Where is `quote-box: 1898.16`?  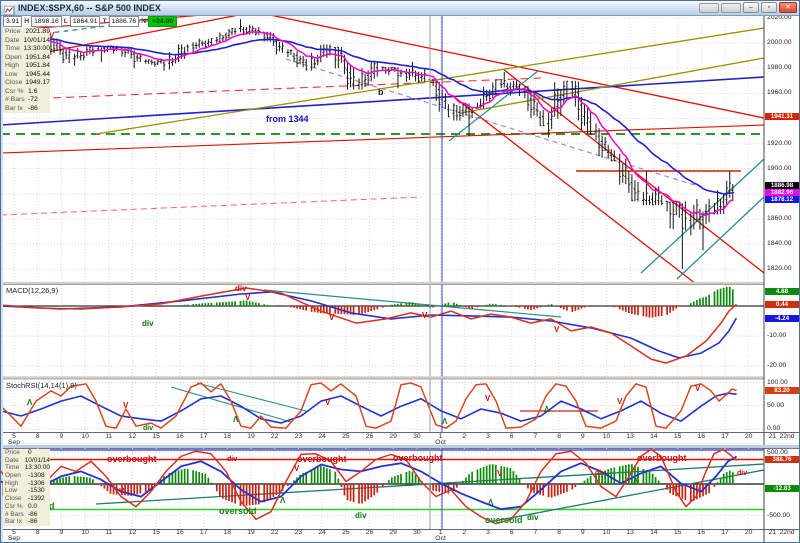
quote-box: 1898.16 is located at coordinates (46, 21).